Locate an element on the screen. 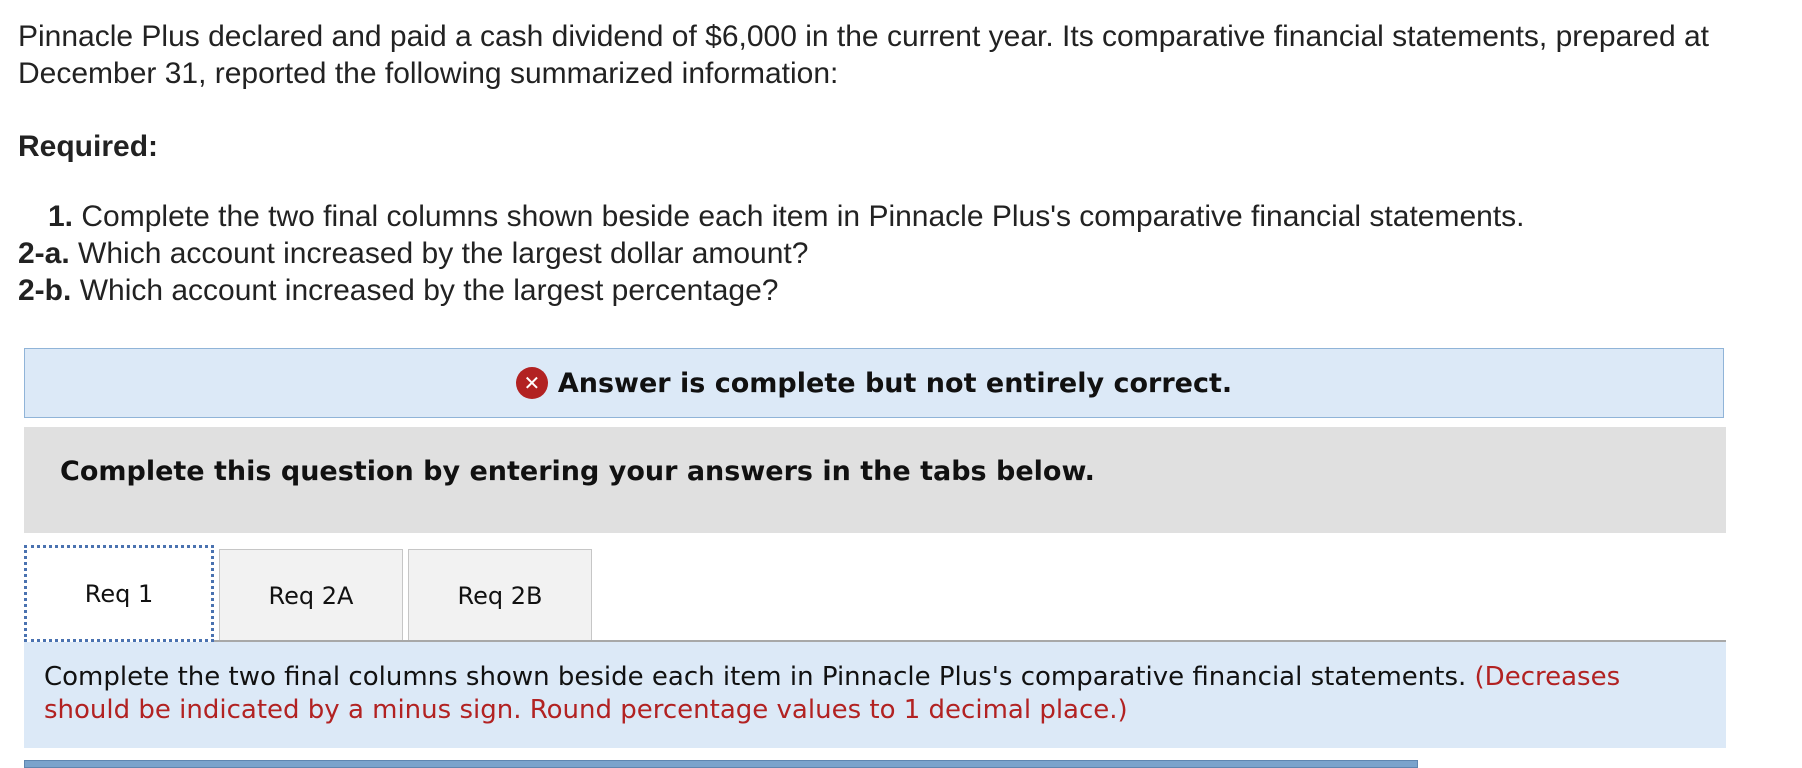  tab-req-1: Req 1 is located at coordinates (119, 593).